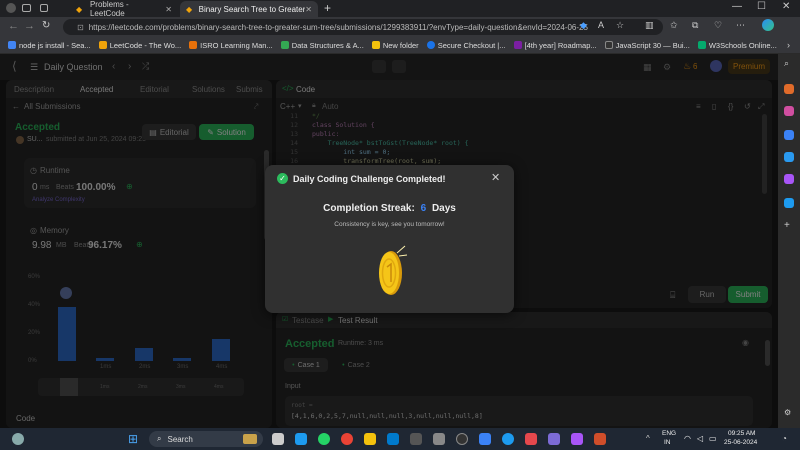 The image size is (800, 450). Describe the element at coordinates (620, 25) in the screenshot. I see `favorite-icon: ☆` at that location.